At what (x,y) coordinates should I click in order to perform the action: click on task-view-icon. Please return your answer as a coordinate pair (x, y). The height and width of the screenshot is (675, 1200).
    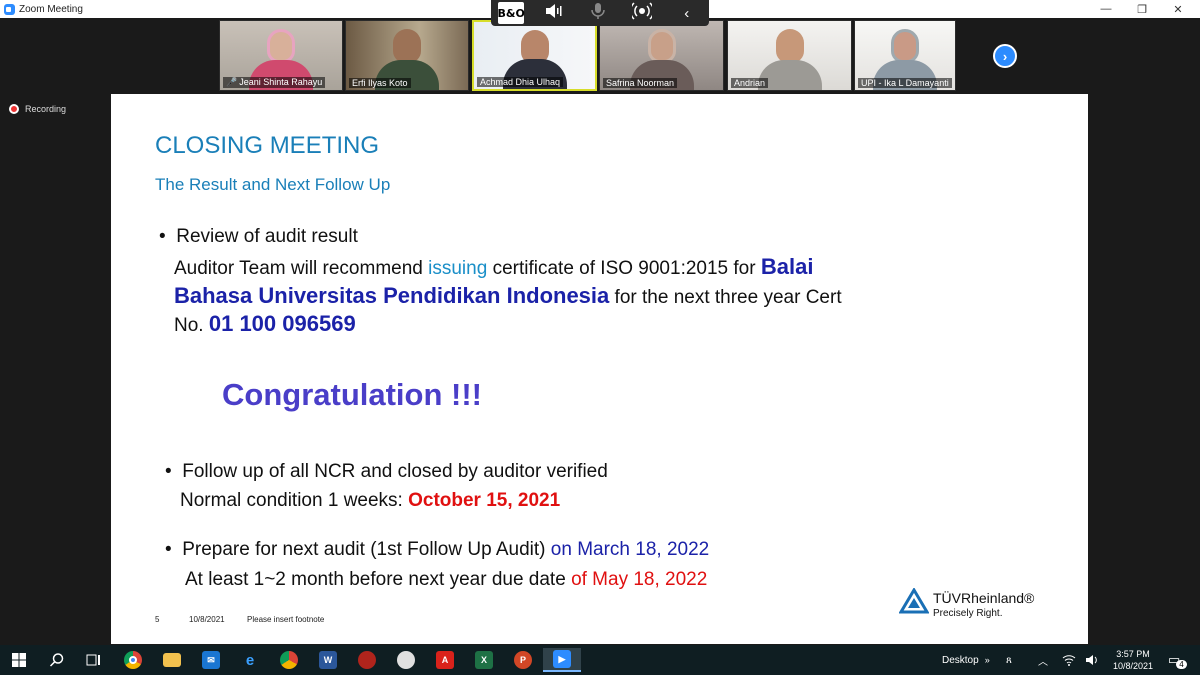
    Looking at the image, I should click on (93, 660).